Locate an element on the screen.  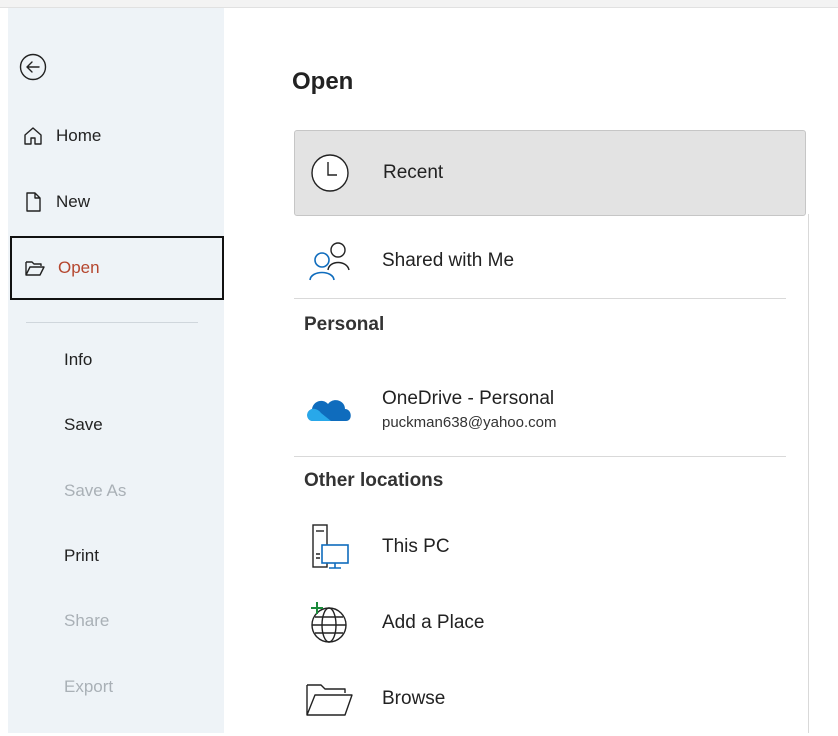
globe-add-icon is located at coordinates (329, 623).